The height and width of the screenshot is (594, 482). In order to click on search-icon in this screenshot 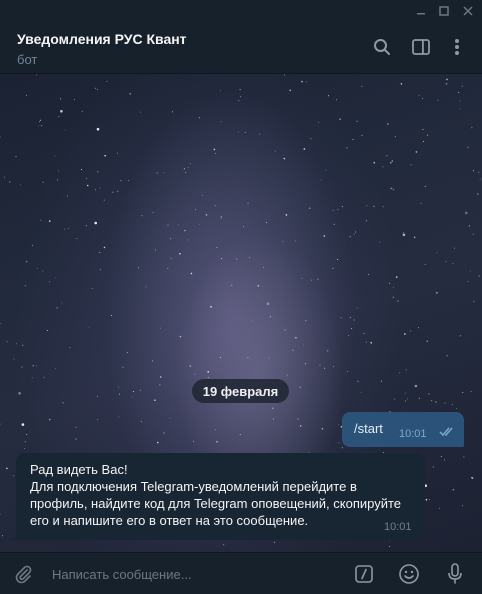, I will do `click(382, 47)`.